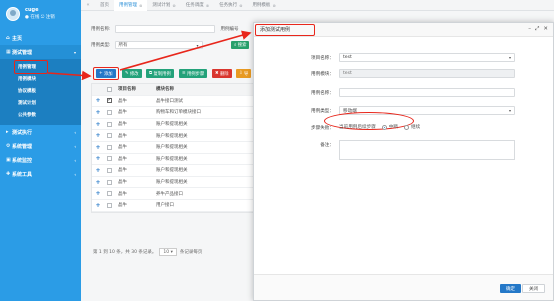 The width and height of the screenshot is (554, 301). I want to click on table-row: + 晶牛 养牛产品接口, so click(178, 194).